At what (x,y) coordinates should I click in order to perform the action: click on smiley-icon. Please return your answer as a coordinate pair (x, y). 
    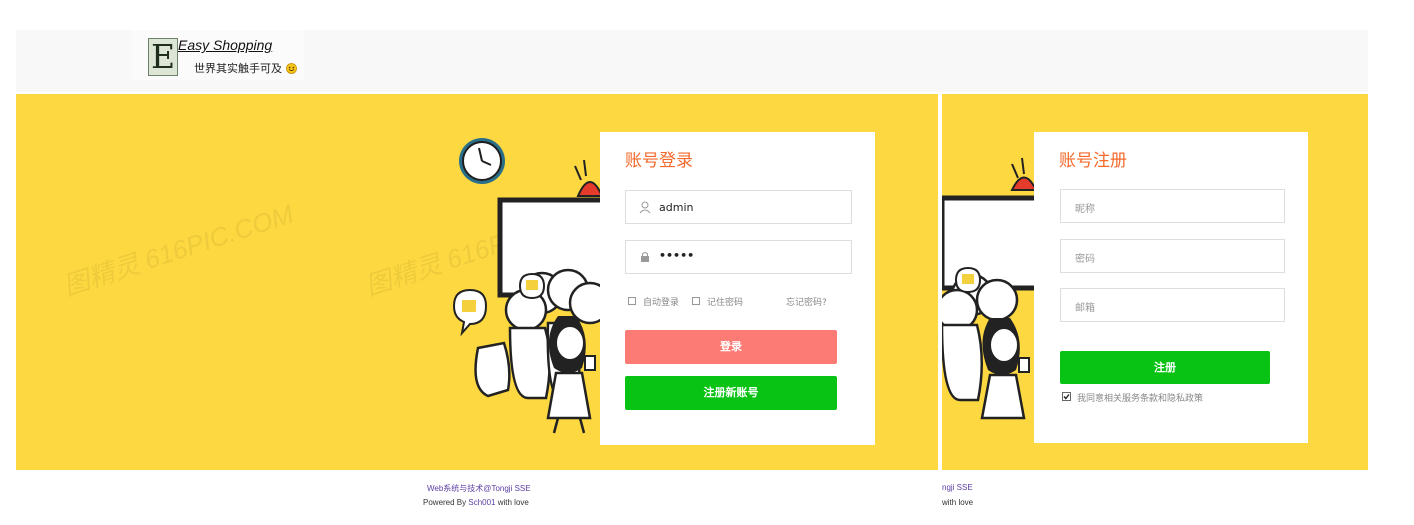
    Looking at the image, I should click on (291, 68).